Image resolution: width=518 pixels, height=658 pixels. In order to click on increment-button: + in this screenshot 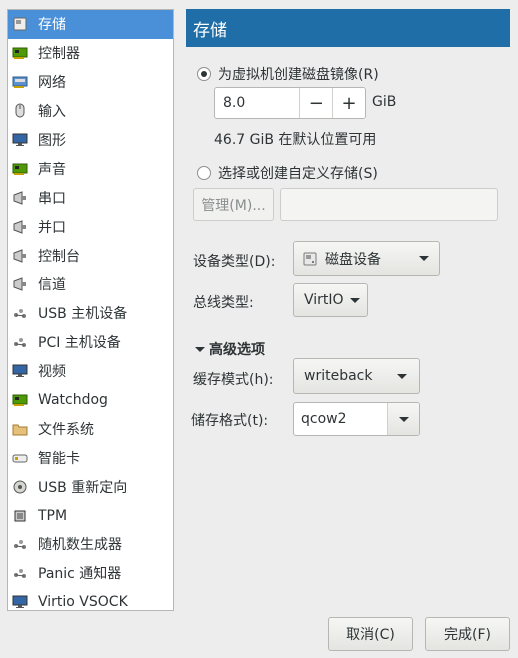, I will do `click(348, 103)`.